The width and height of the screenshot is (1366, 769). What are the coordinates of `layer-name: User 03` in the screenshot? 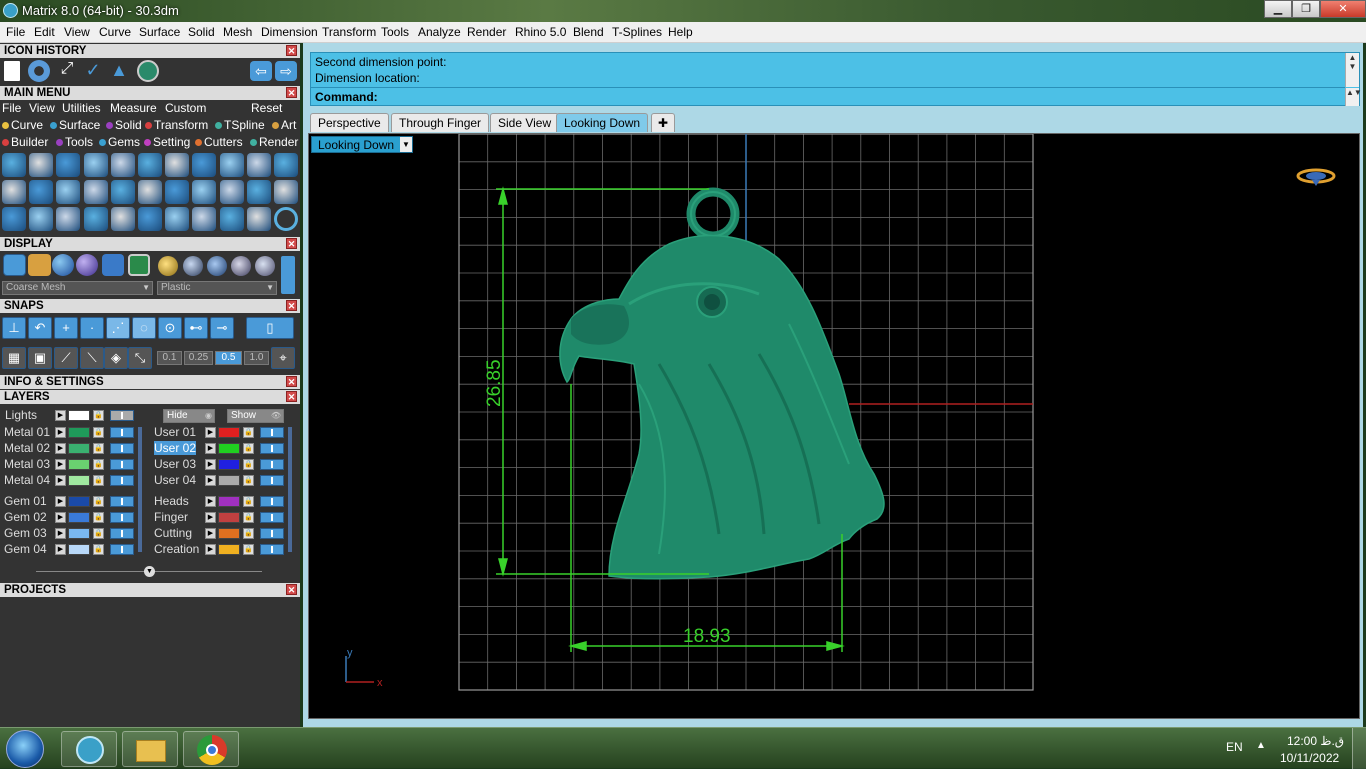 It's located at (175, 464).